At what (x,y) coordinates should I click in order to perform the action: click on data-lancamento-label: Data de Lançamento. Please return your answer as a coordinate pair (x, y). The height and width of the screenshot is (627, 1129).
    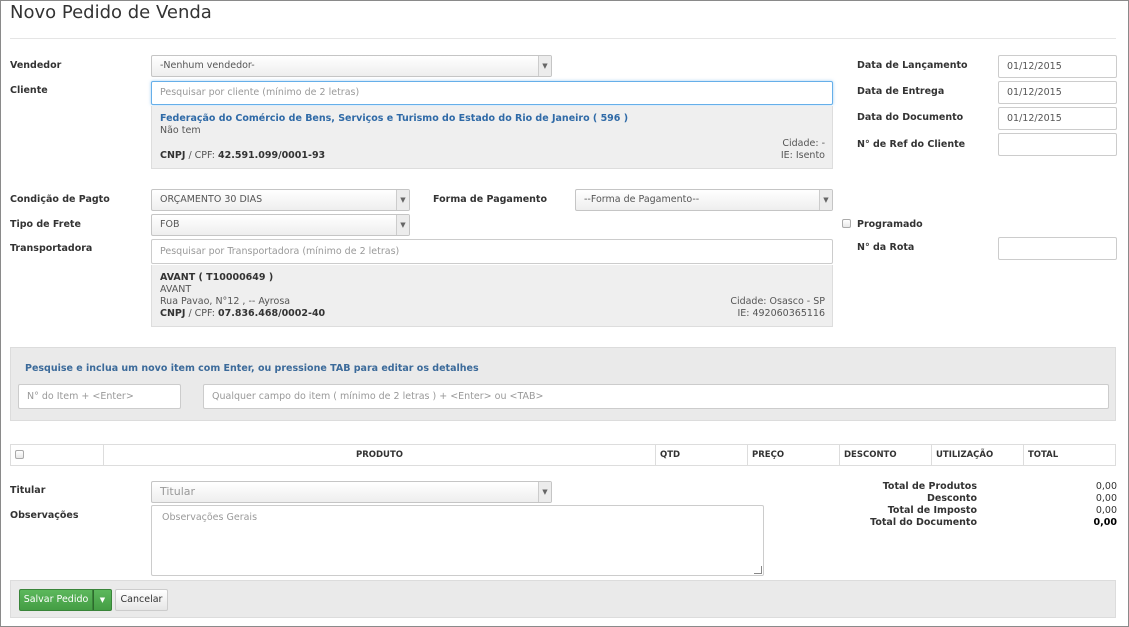
    Looking at the image, I should click on (912, 65).